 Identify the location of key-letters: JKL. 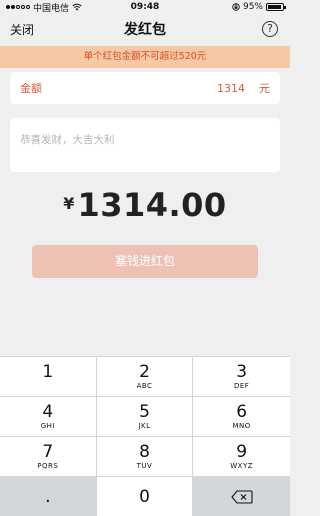
(144, 426).